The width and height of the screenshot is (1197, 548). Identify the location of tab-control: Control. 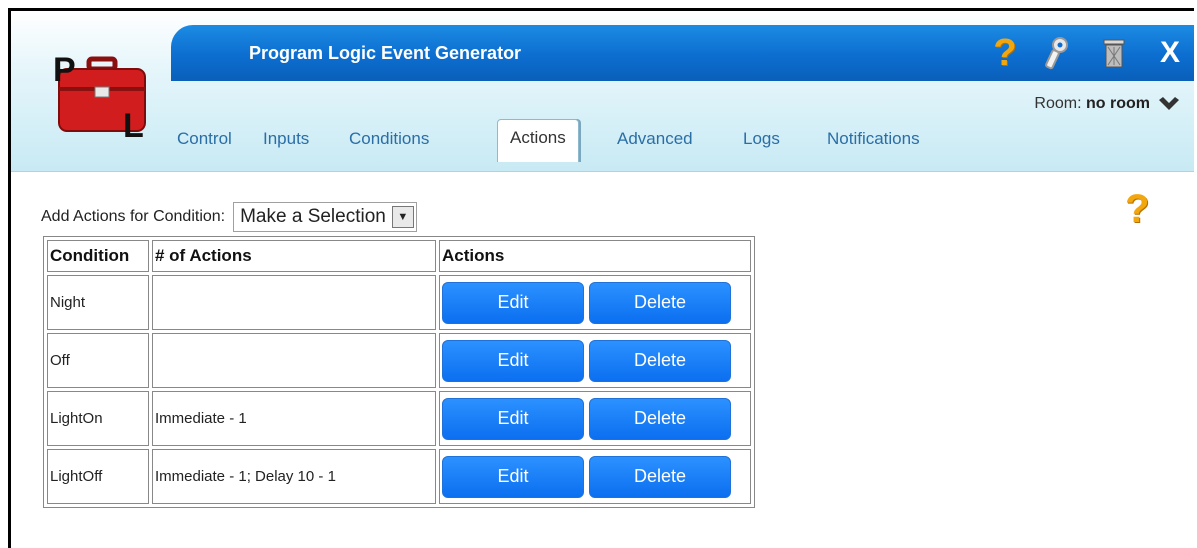
(204, 139).